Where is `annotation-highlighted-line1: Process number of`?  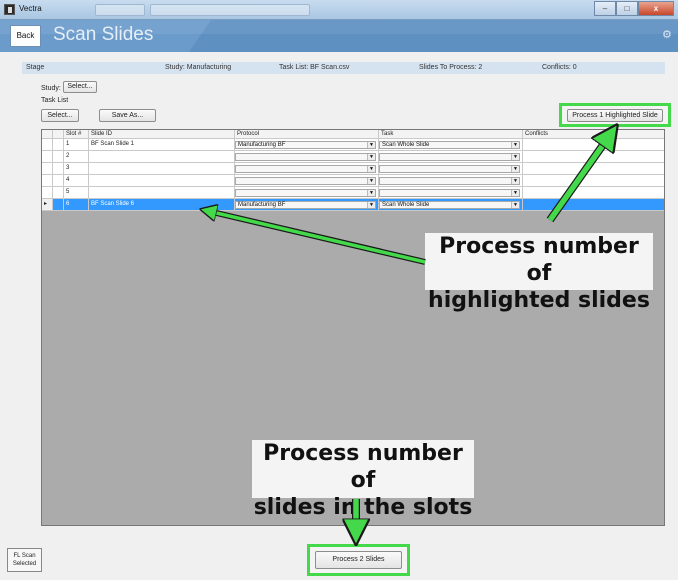
annotation-highlighted-line1: Process number of is located at coordinates (539, 260).